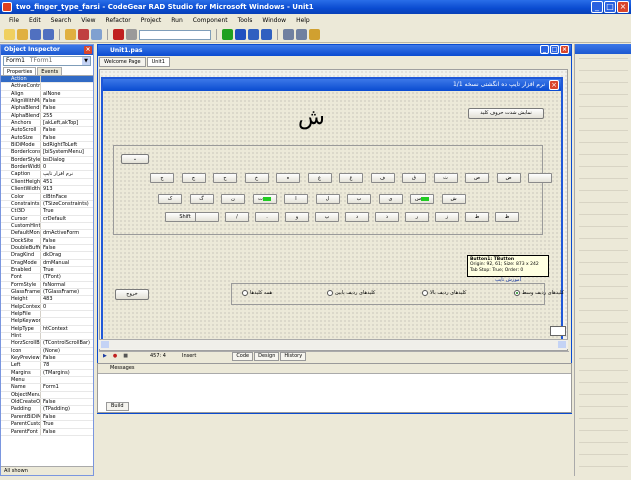 Image resolution: width=631 pixels, height=480 pixels. Describe the element at coordinates (35, 20) in the screenshot. I see `menu-edit: Edit` at that location.